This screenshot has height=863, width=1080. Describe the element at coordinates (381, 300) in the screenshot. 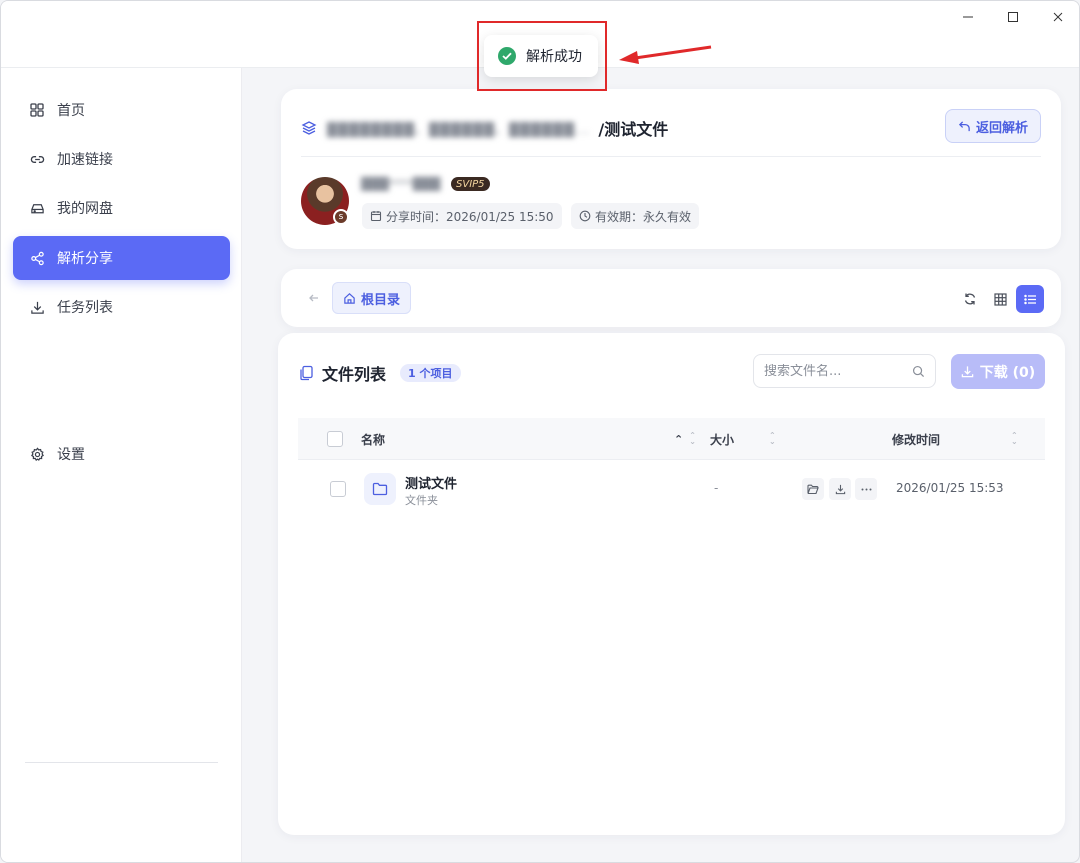

I see `root-label: 根目录` at that location.